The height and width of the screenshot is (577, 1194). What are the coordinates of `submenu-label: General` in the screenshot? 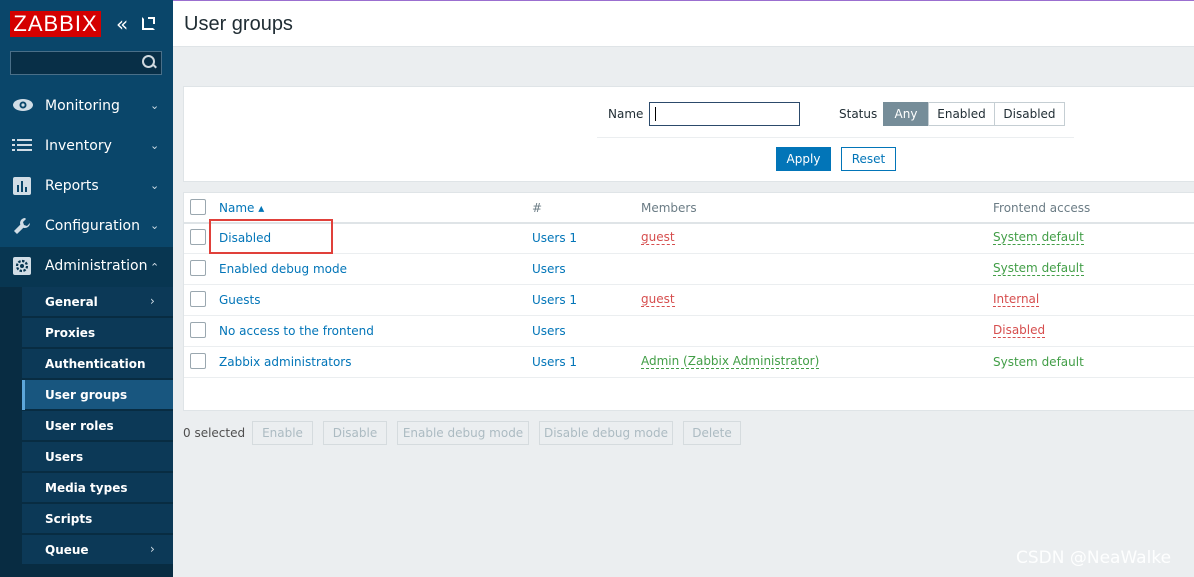 It's located at (71, 302).